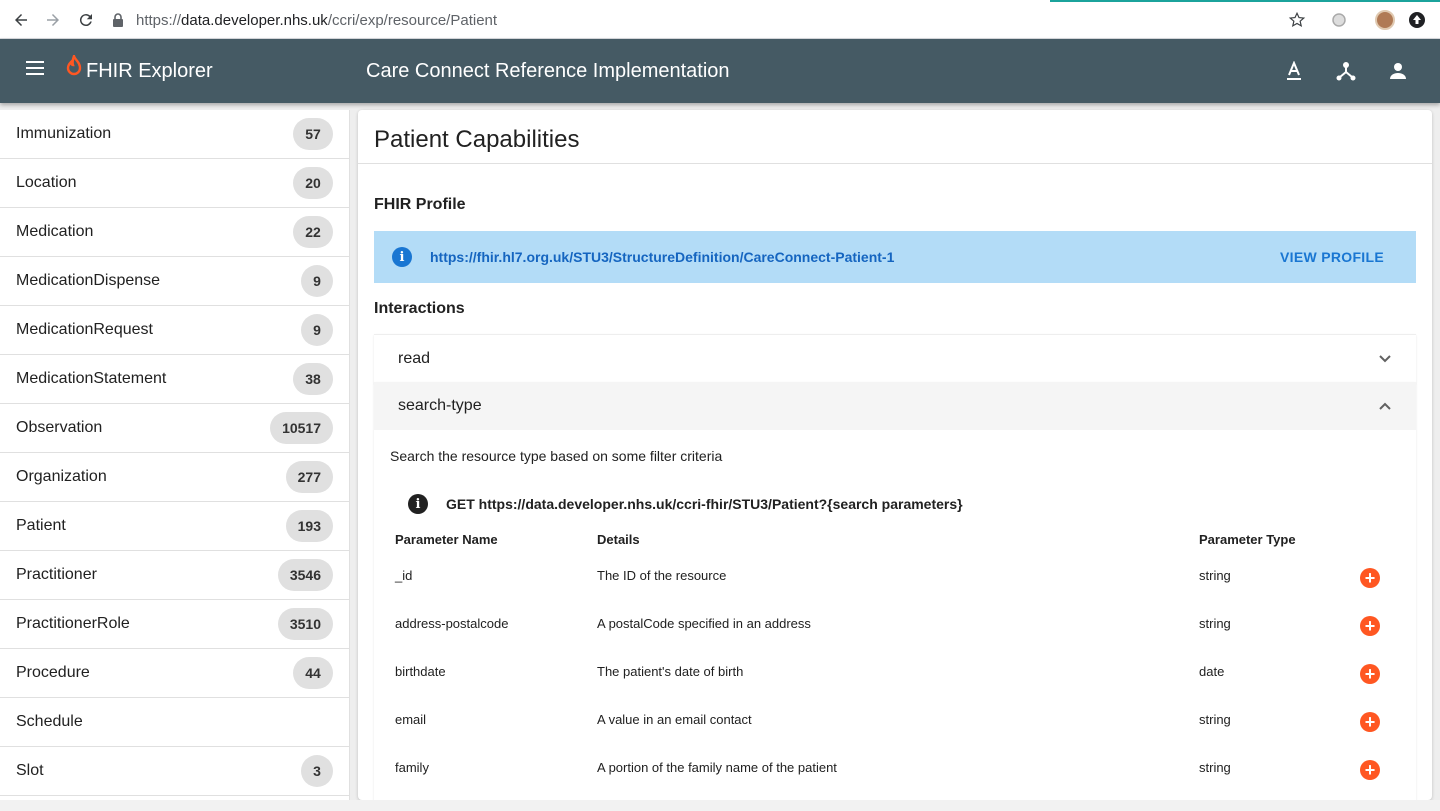 This screenshot has height=811, width=1440. I want to click on sidebar-item-schedule: Schedule, so click(174, 722).